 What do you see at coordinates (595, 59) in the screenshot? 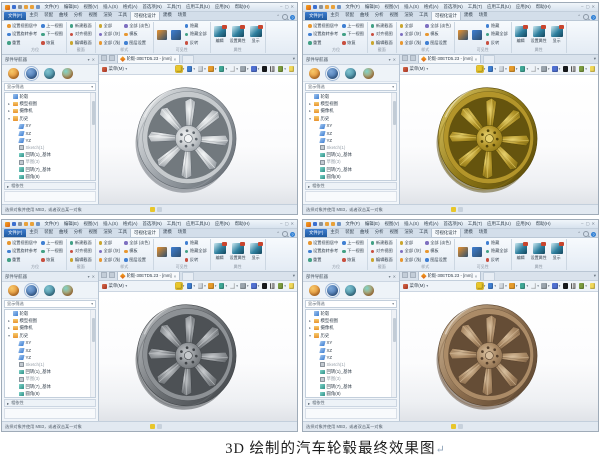
I see `tab-overflow-icon: ▾` at bounding box center [595, 59].